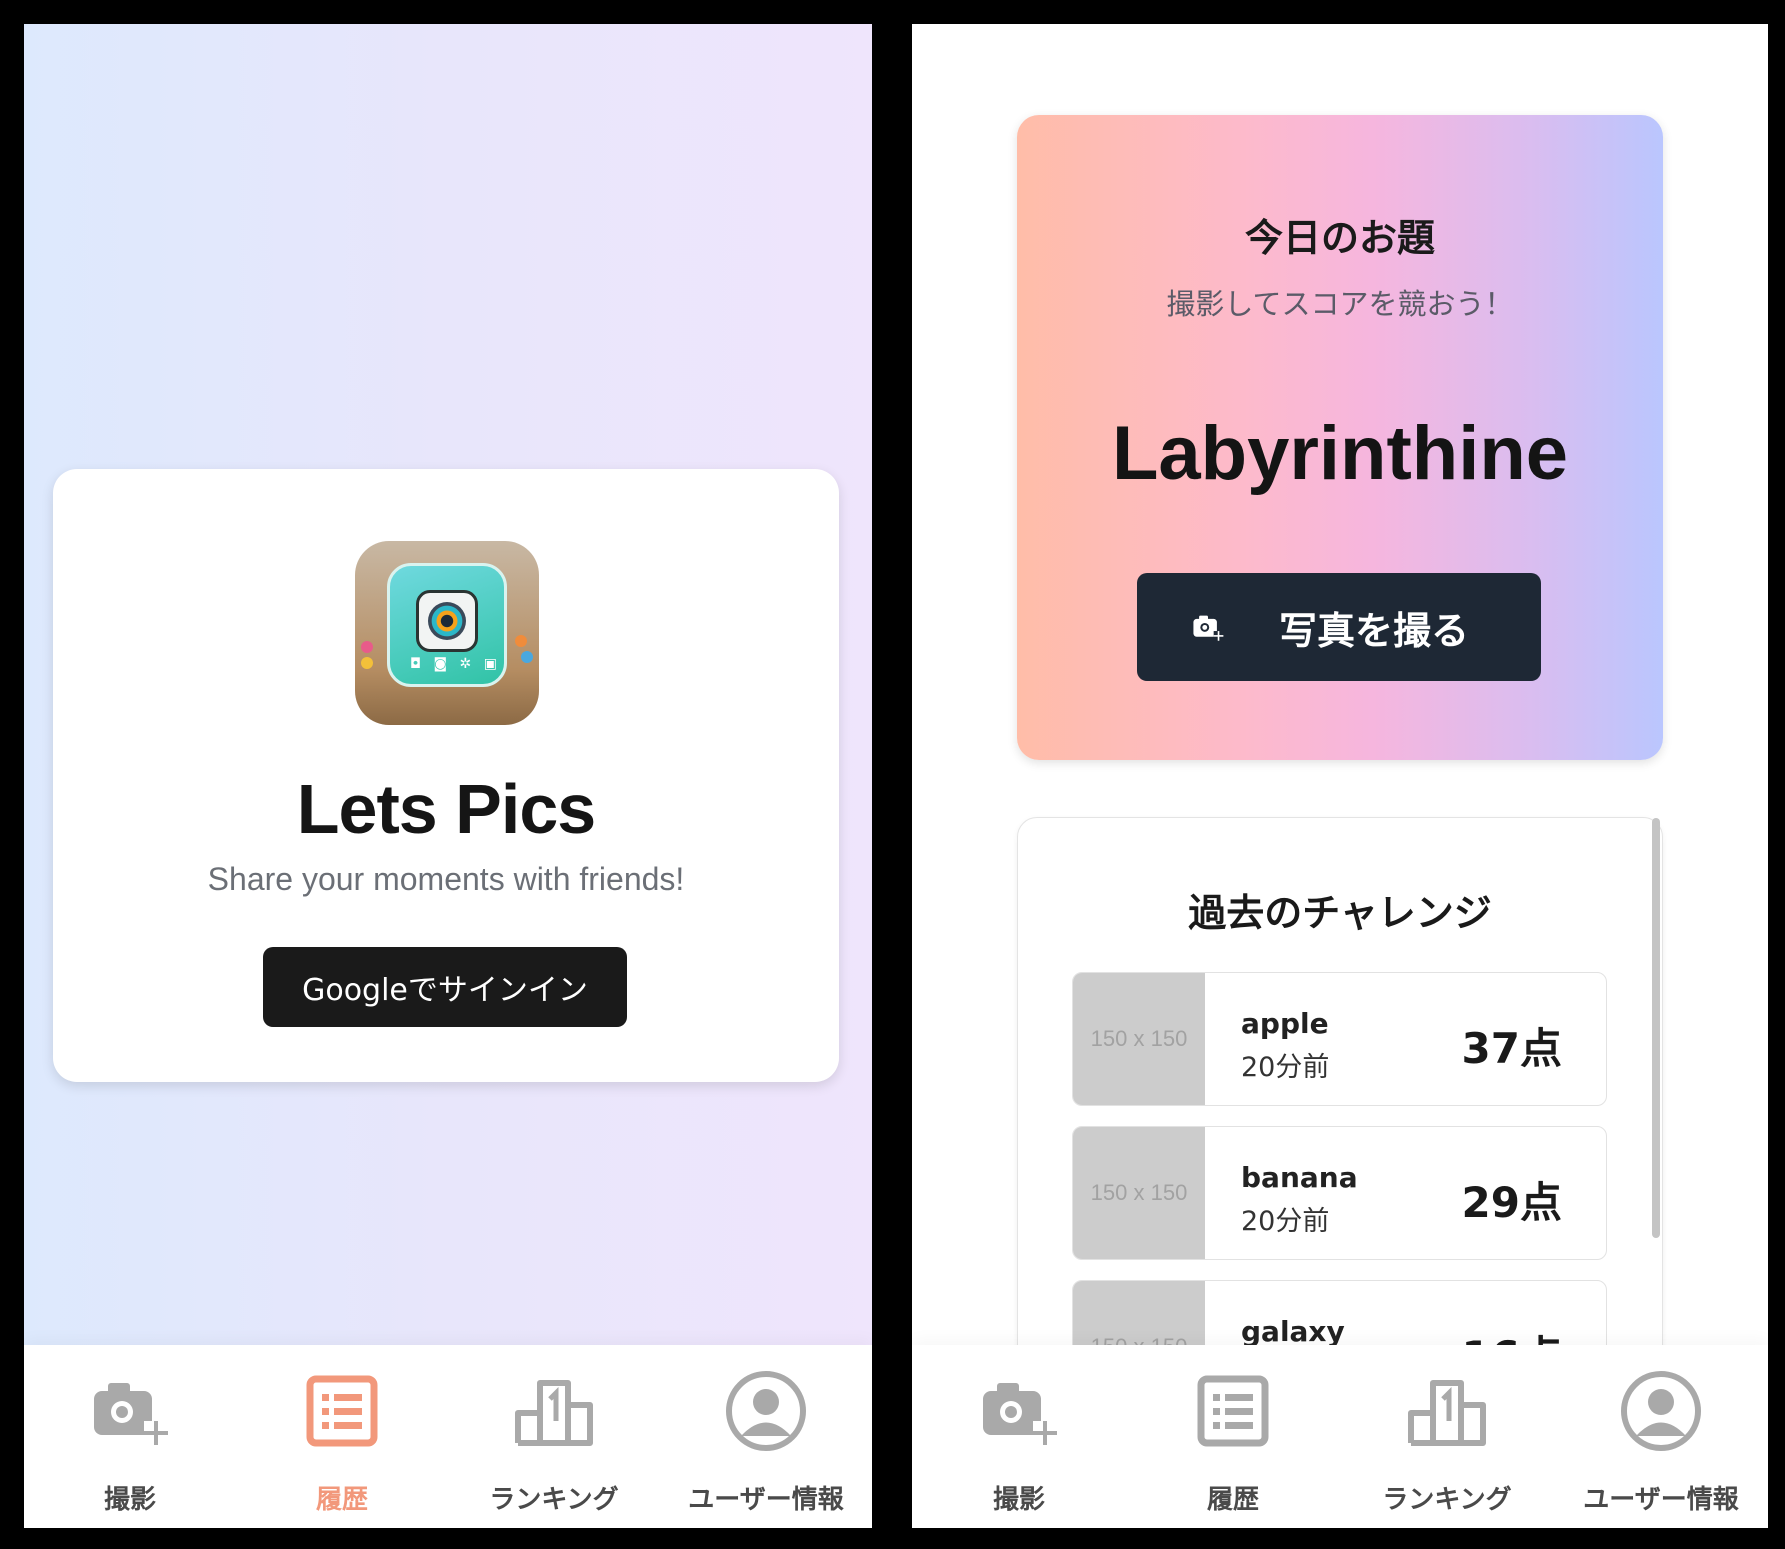 This screenshot has width=1785, height=1549. What do you see at coordinates (1511, 1048) in the screenshot?
I see `challenge-score: 37点` at bounding box center [1511, 1048].